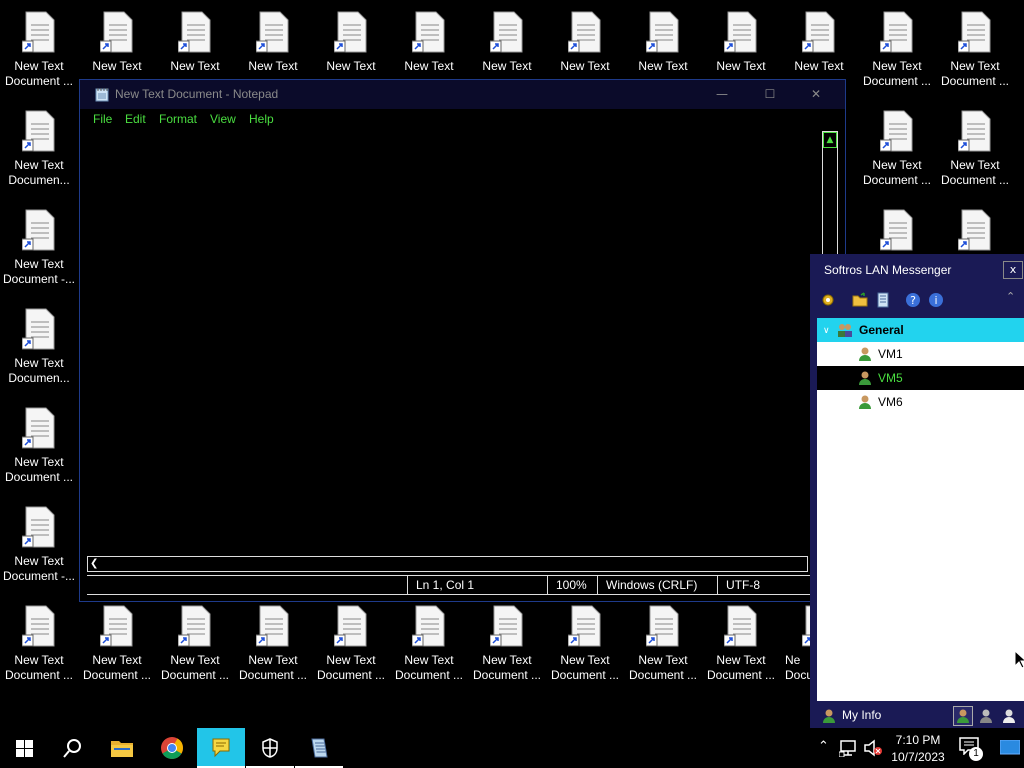 This screenshot has height=768, width=1024. What do you see at coordinates (722, 94) in the screenshot?
I see `minimize-button: —` at bounding box center [722, 94].